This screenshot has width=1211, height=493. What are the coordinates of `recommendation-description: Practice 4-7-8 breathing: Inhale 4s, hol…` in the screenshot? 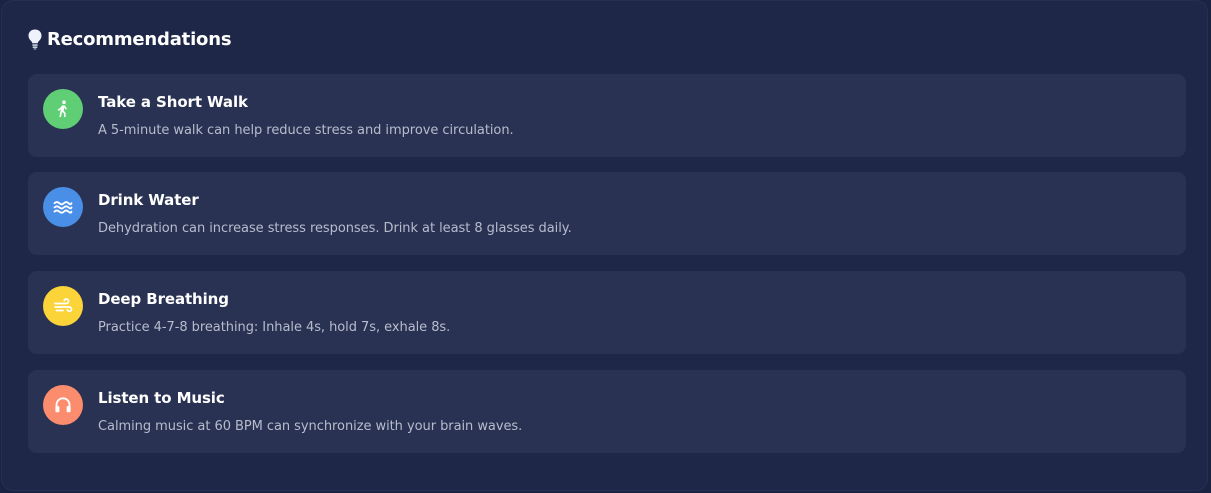 It's located at (274, 327).